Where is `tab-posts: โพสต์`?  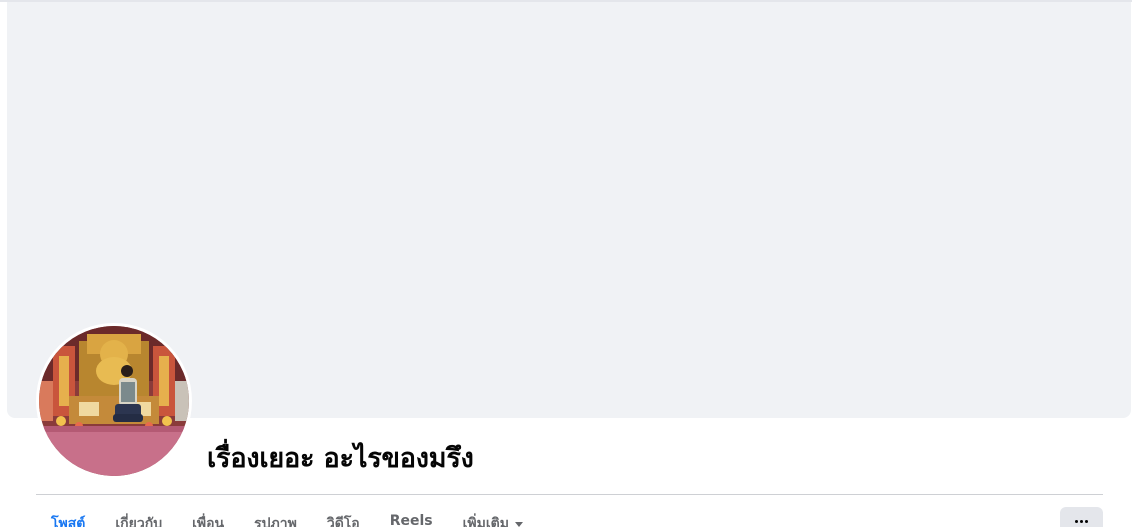
tab-posts: โพสต์ is located at coordinates (68, 516).